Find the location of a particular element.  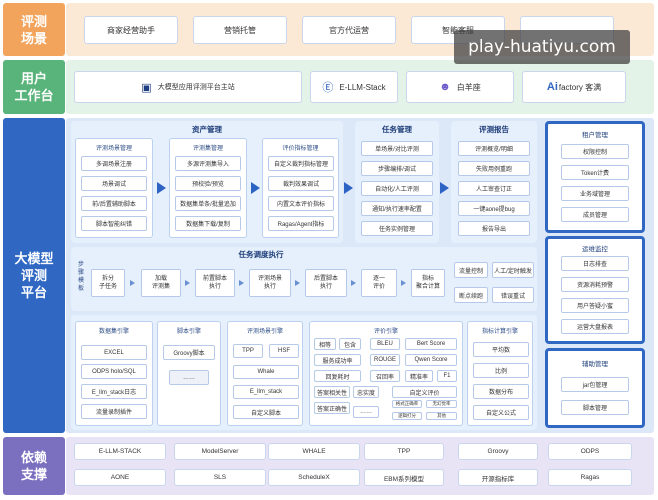

list-item: TPP is located at coordinates (248, 351).